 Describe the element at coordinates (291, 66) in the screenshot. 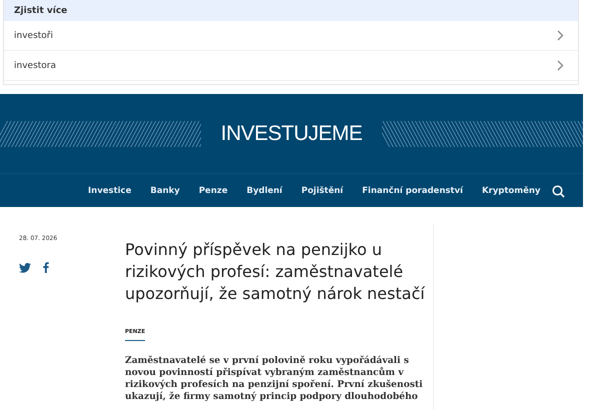

I see `list-item: investora` at that location.